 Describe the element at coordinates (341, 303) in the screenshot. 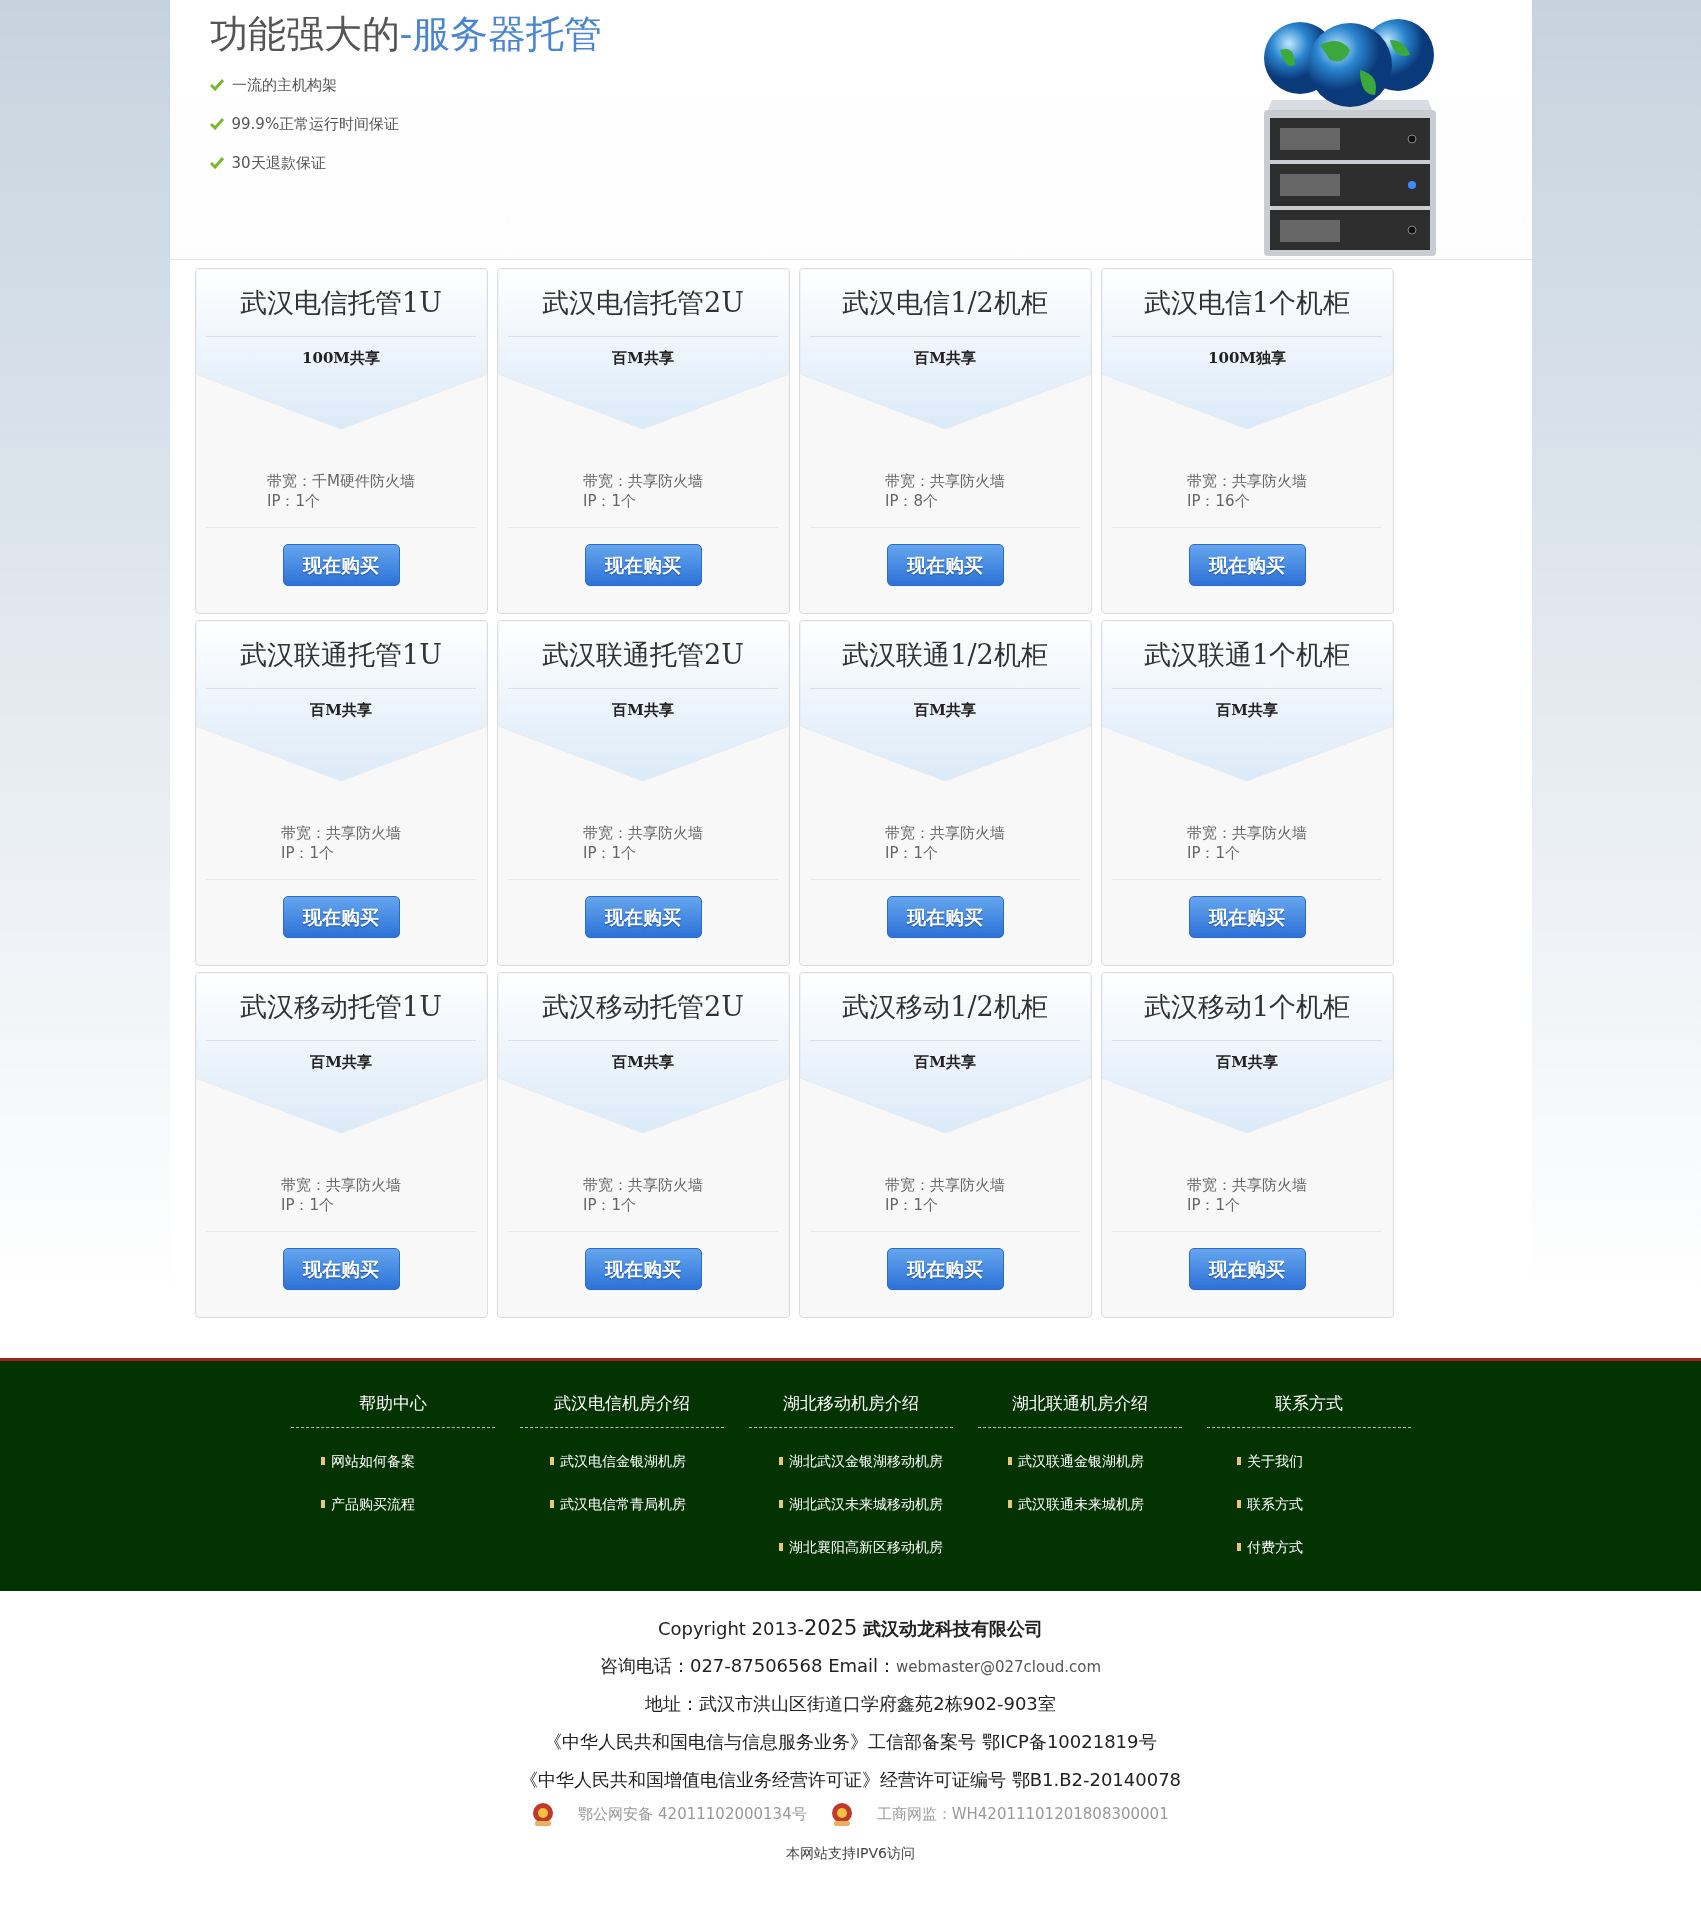

I see `plan-title: 武汉电信托管1U` at that location.